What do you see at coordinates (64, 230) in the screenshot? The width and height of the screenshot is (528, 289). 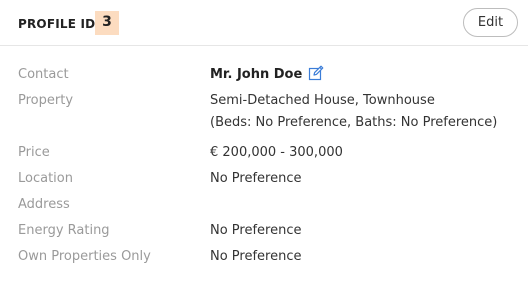 I see `energy-rating-label: Energy Rating` at bounding box center [64, 230].